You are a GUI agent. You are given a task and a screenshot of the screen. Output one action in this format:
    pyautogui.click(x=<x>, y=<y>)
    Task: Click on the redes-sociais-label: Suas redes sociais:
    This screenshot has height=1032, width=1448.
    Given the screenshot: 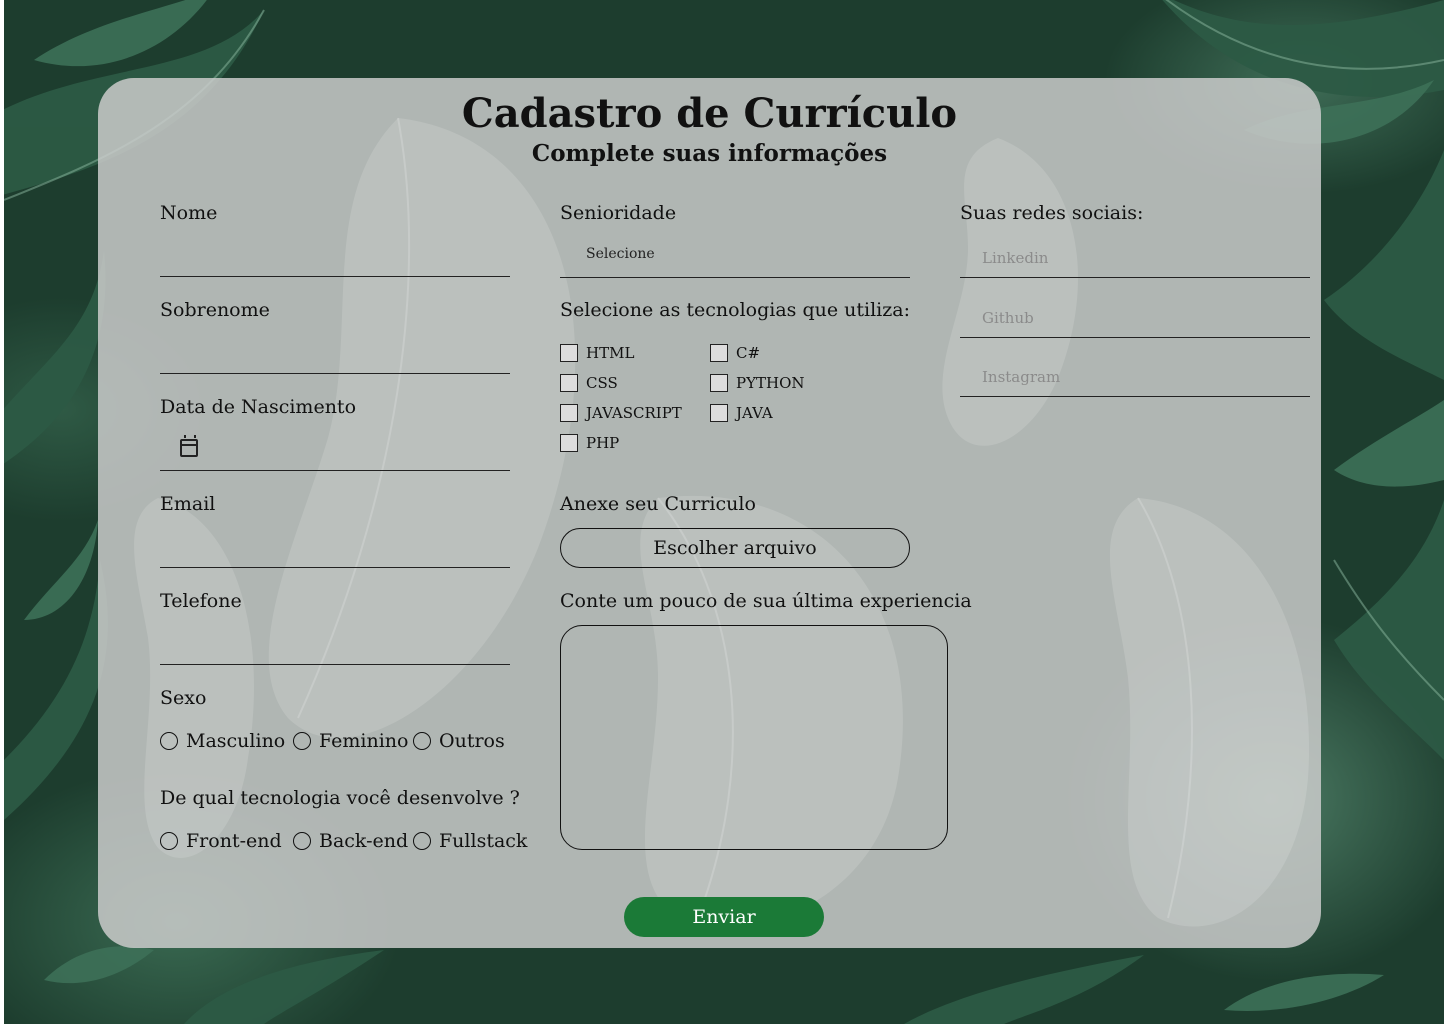 What is the action you would take?
    pyautogui.click(x=1052, y=213)
    